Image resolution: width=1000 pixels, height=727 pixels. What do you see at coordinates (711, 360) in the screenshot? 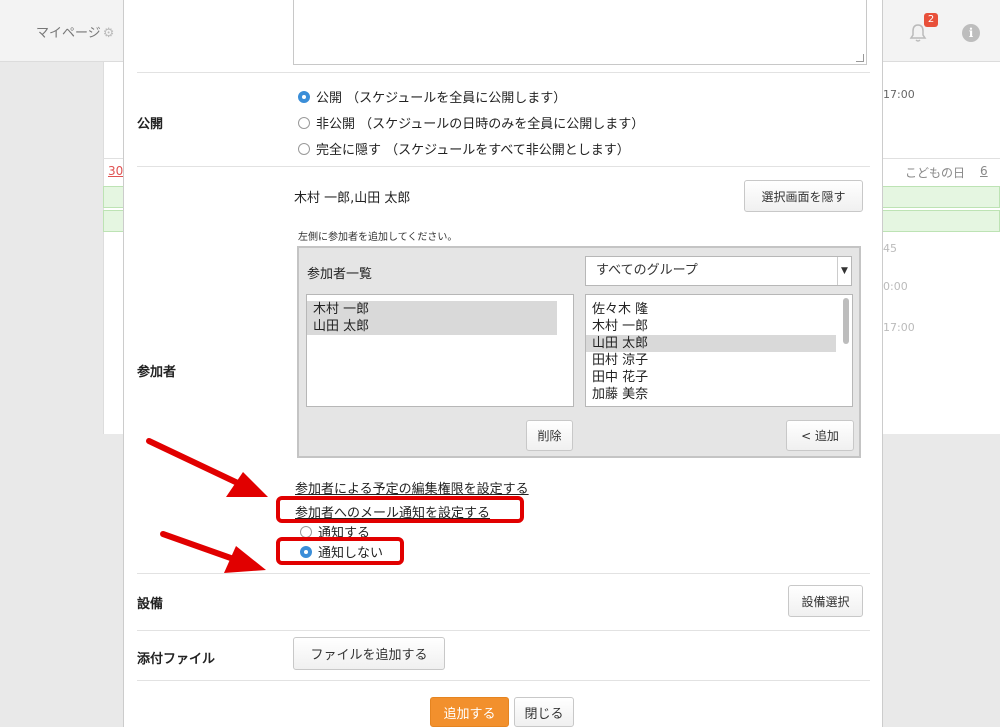
I see `list-item: 田村 涼子` at bounding box center [711, 360].